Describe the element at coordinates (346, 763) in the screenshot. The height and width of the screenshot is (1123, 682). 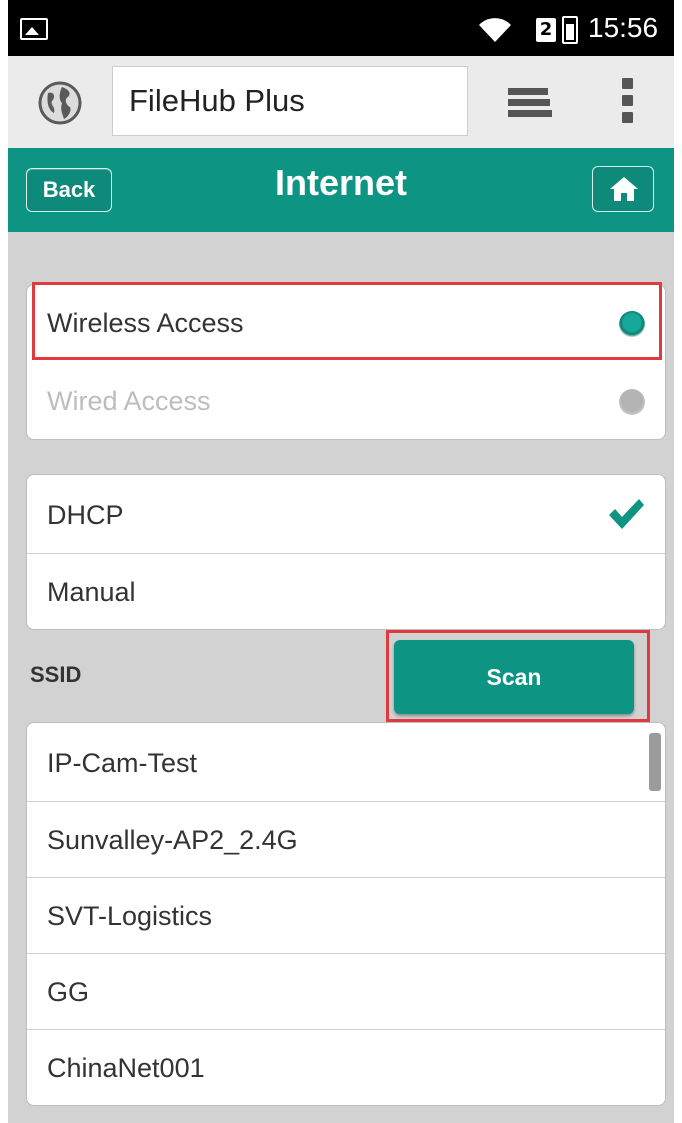
I see `network-item: IP-Cam-Test` at that location.